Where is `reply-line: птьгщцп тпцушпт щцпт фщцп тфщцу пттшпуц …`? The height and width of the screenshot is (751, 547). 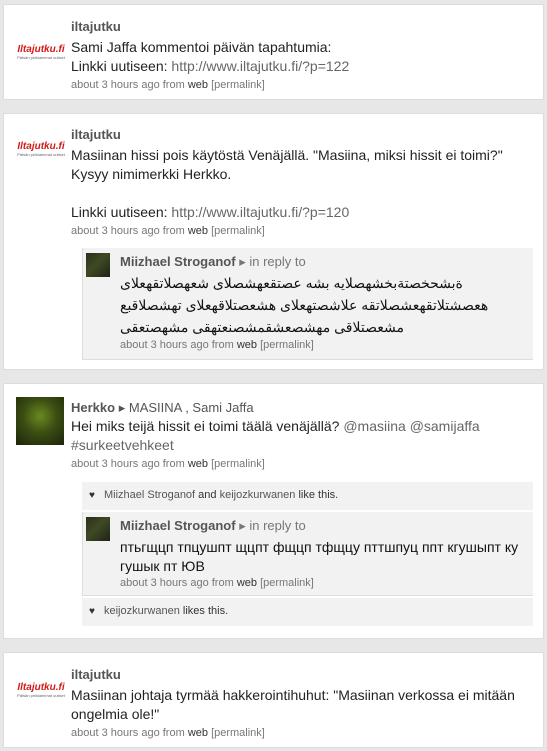
reply-line: птьгщцп тпцушпт щцпт фщцп тфщцу пттшпуц … is located at coordinates (319, 547).